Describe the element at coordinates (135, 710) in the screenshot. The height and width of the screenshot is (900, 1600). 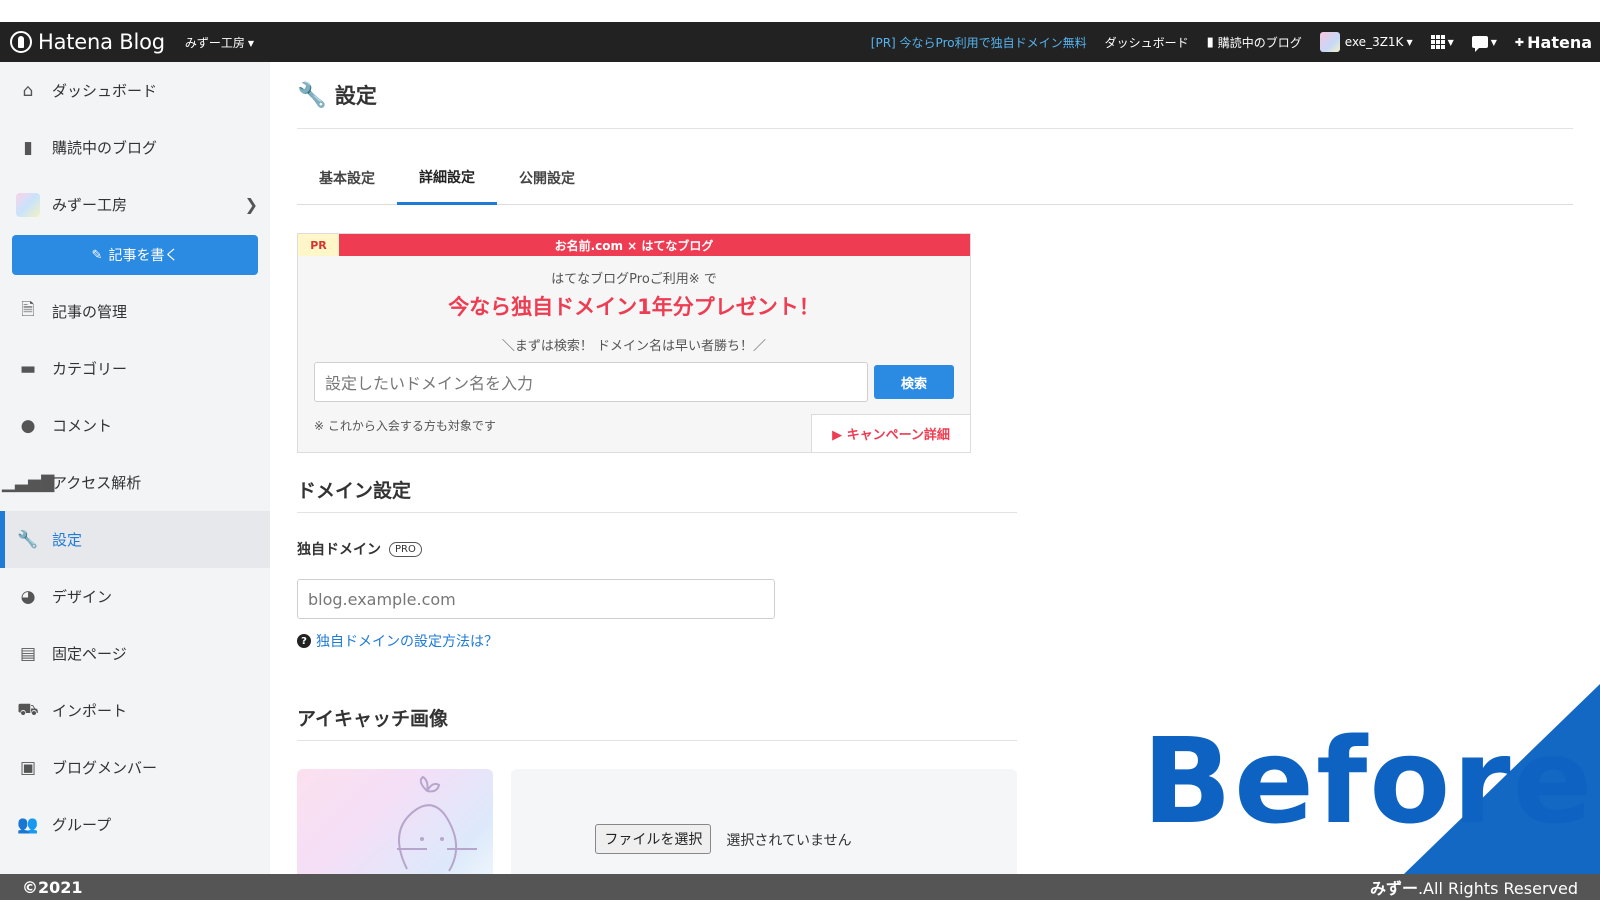
I see `sidebar-item-import: ⛟ インポート` at that location.